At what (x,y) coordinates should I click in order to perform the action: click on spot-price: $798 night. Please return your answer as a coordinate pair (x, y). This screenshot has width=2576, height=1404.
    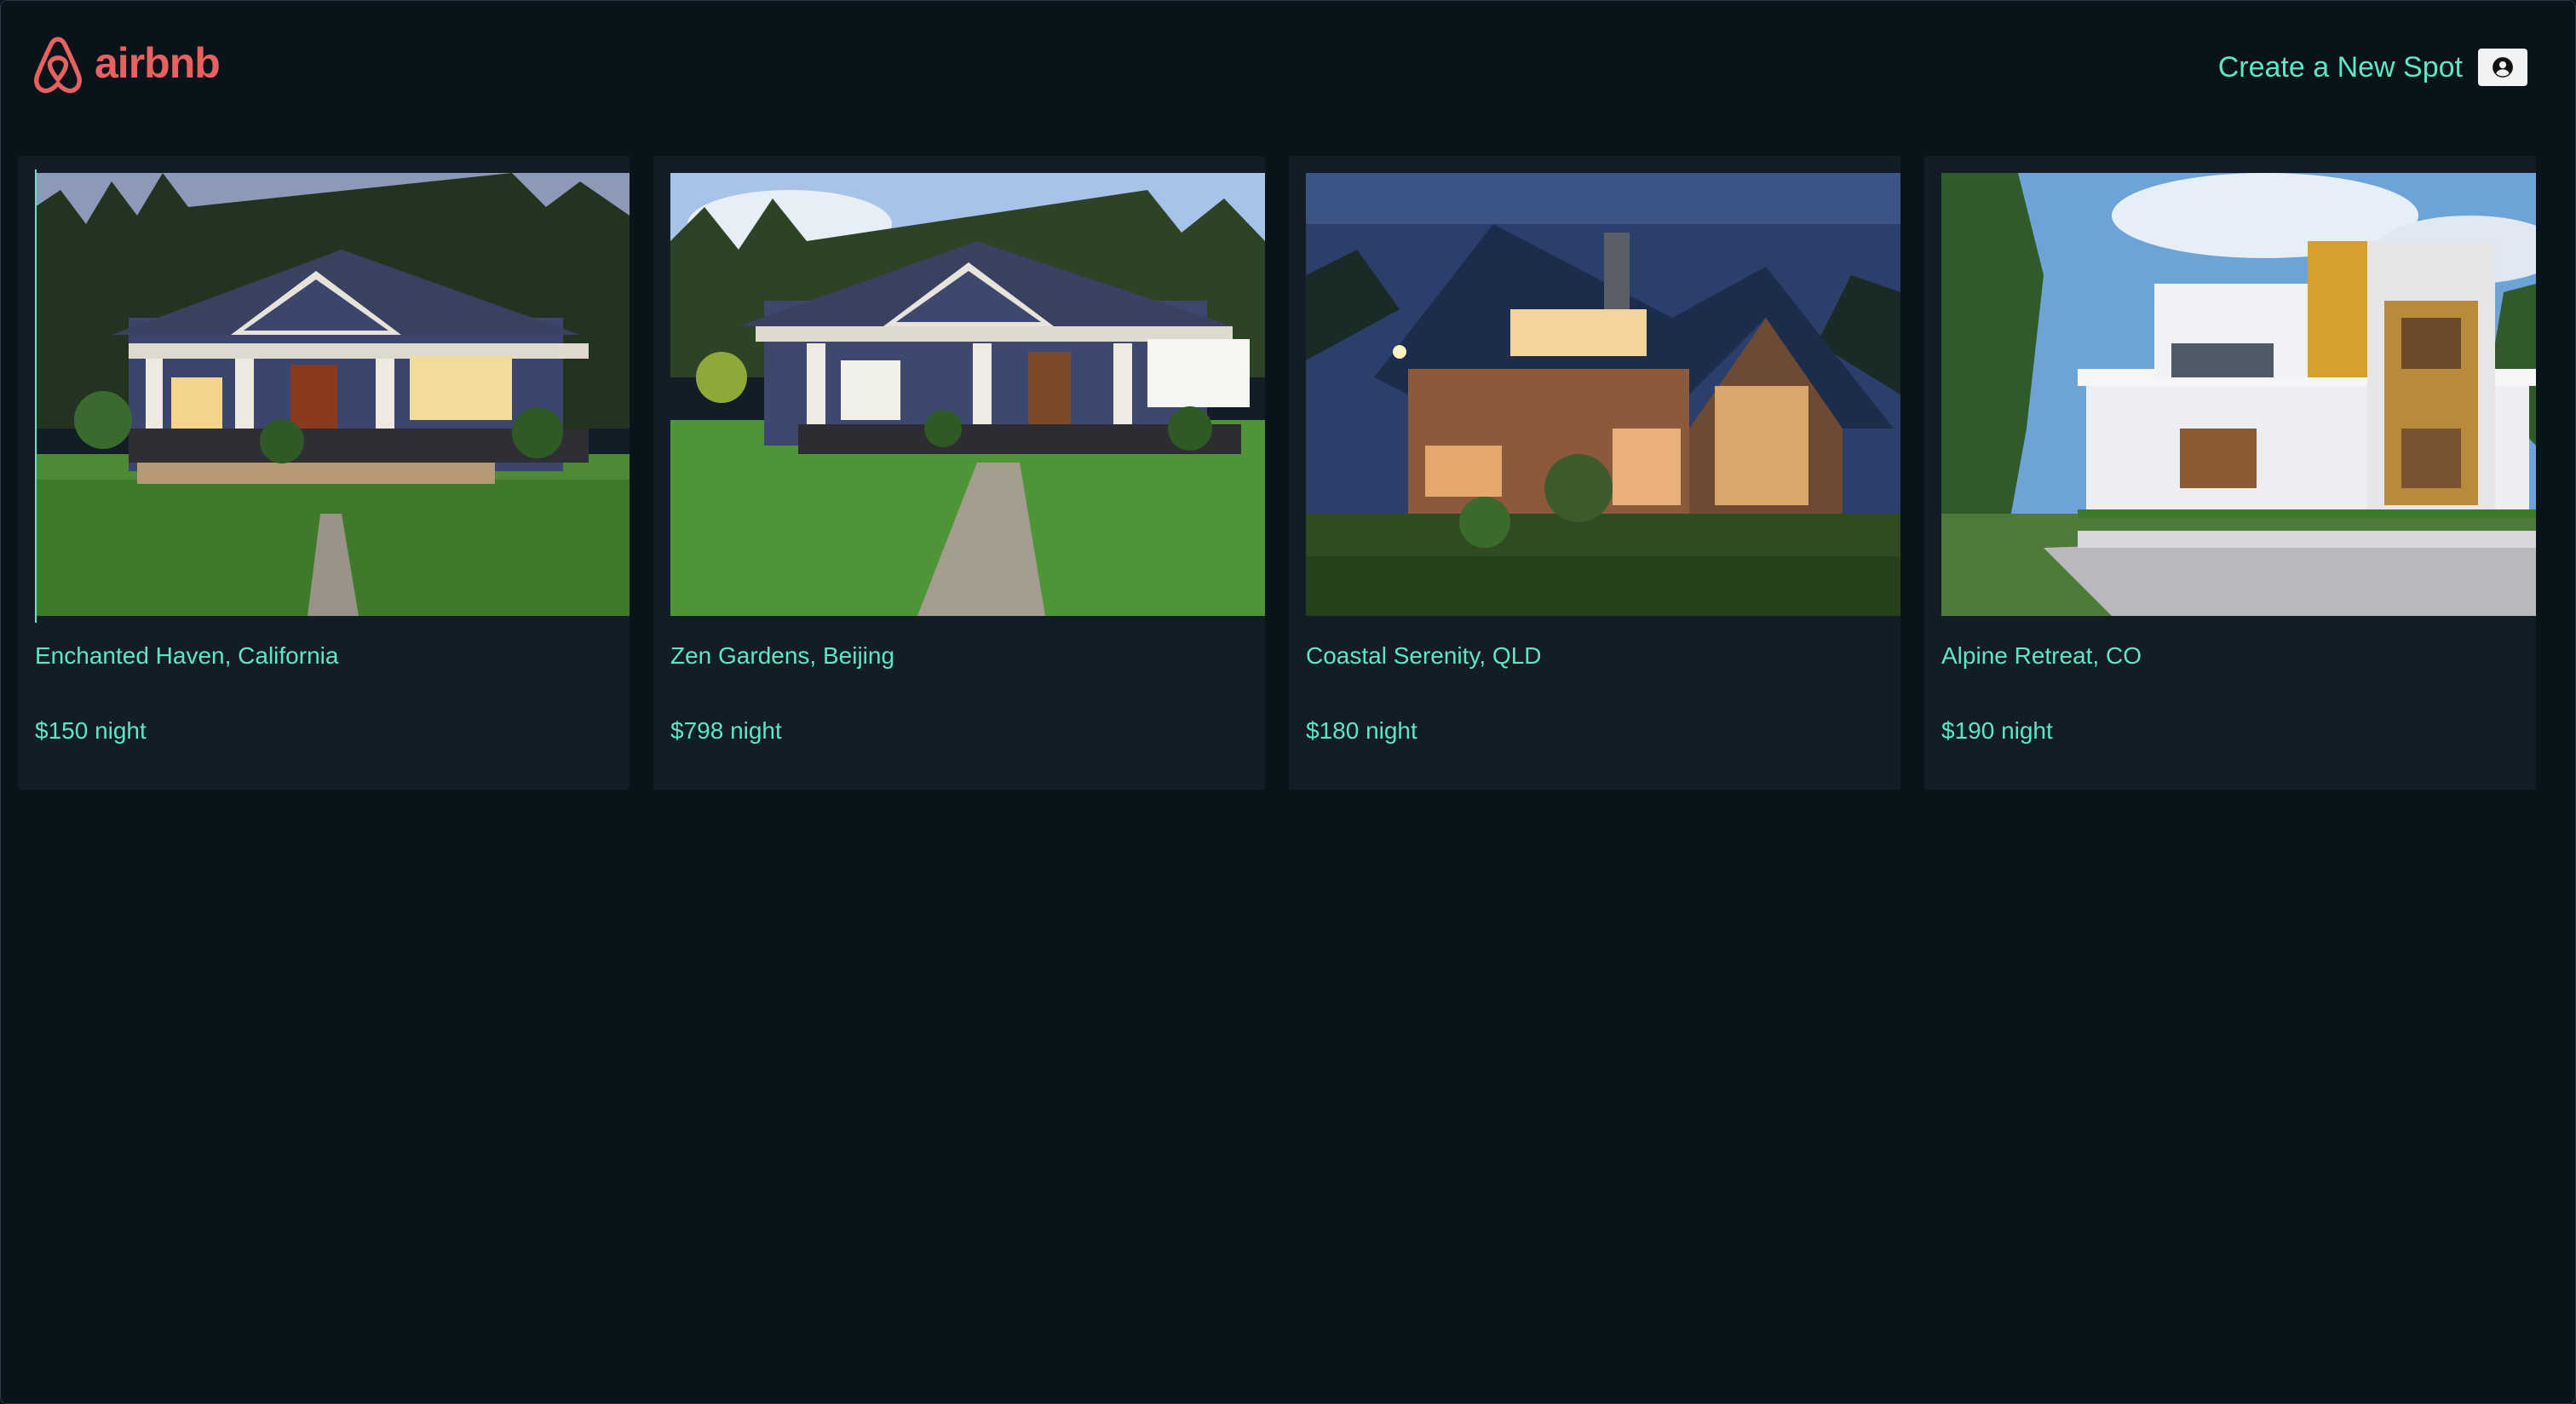
    Looking at the image, I should click on (726, 730).